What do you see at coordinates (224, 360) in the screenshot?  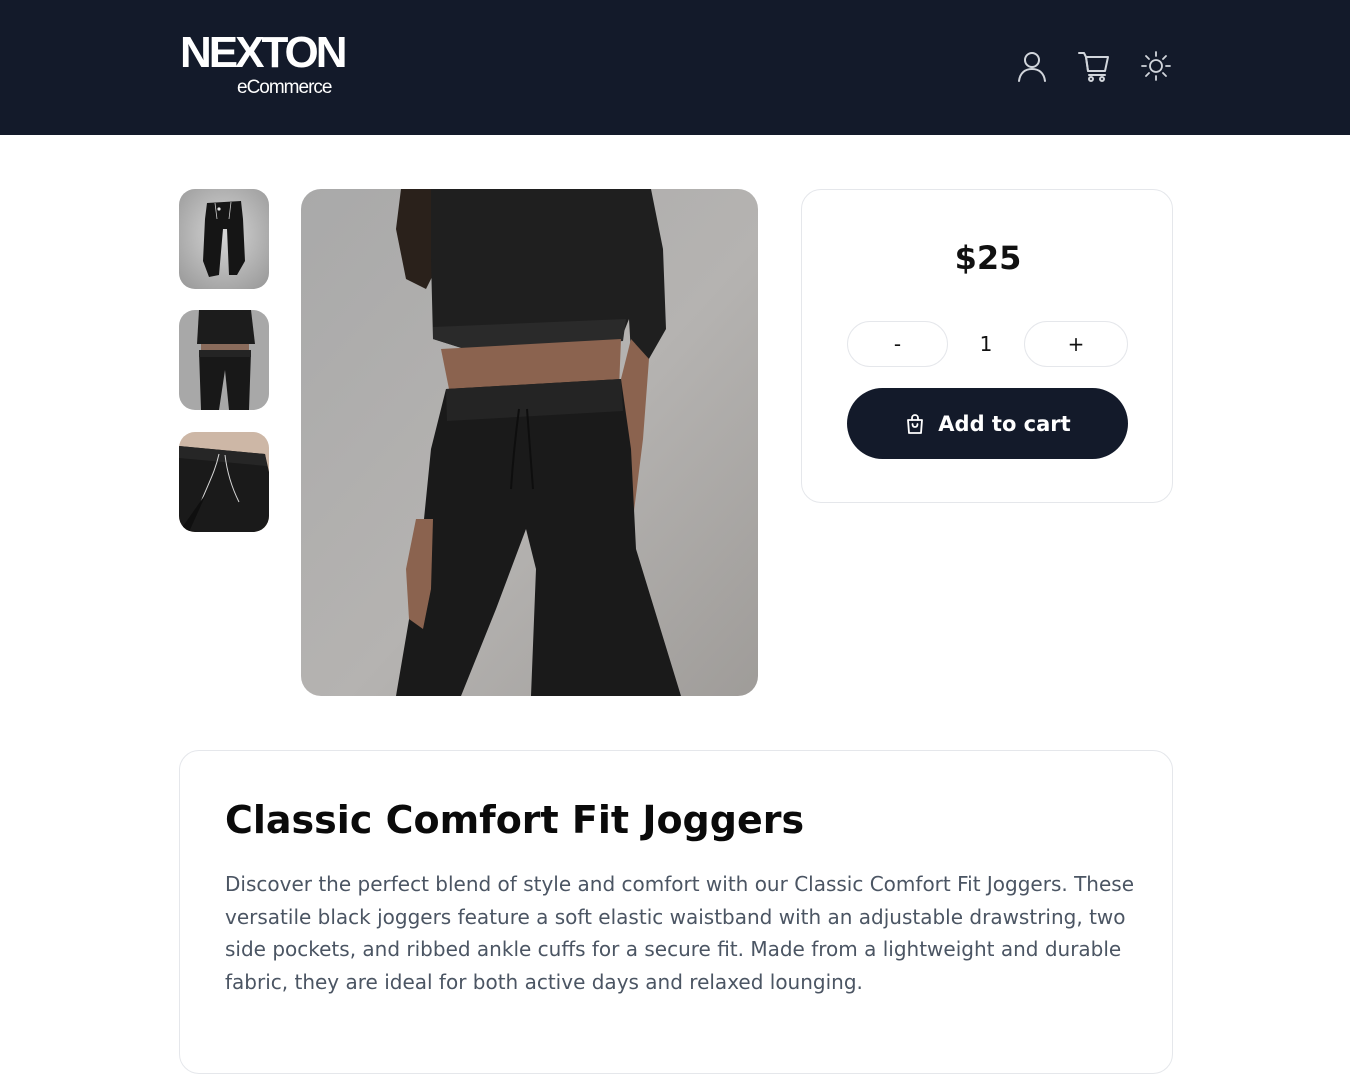 I see `thumbnail-model` at bounding box center [224, 360].